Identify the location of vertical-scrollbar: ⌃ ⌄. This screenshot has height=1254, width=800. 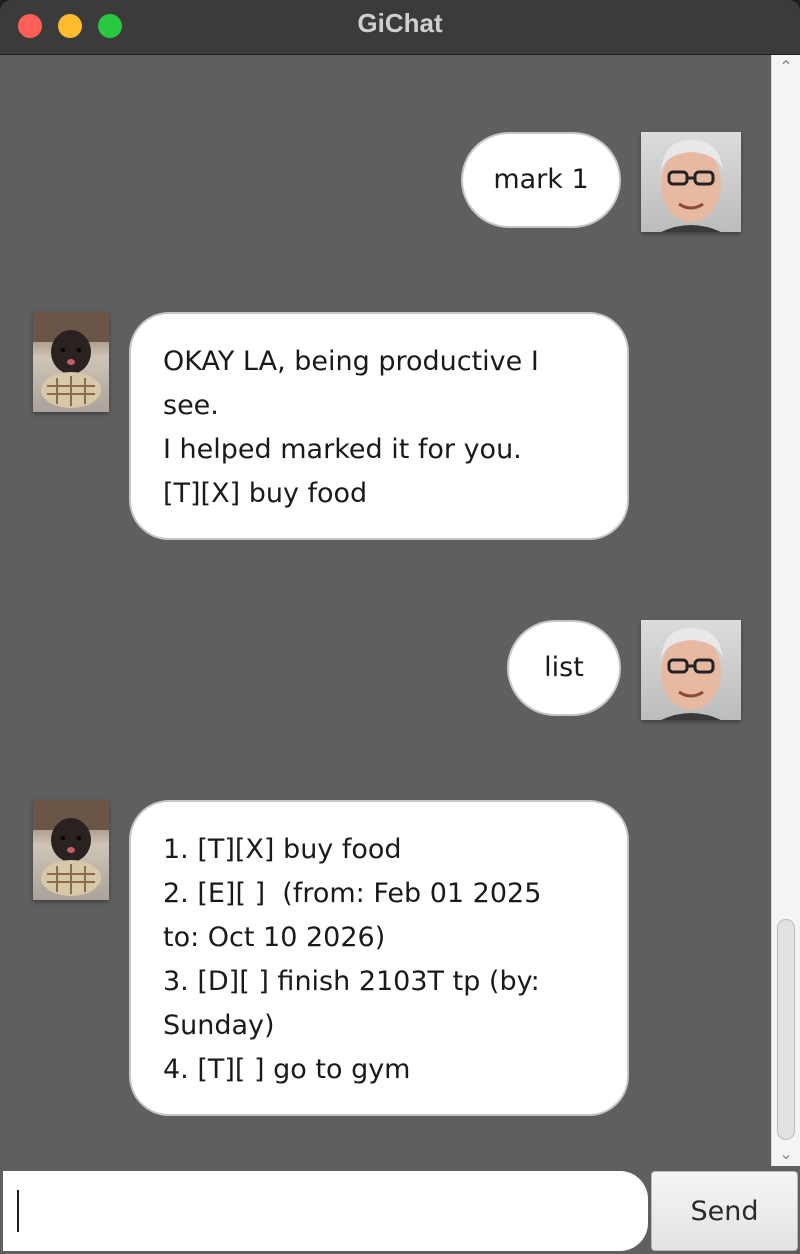
(785, 610).